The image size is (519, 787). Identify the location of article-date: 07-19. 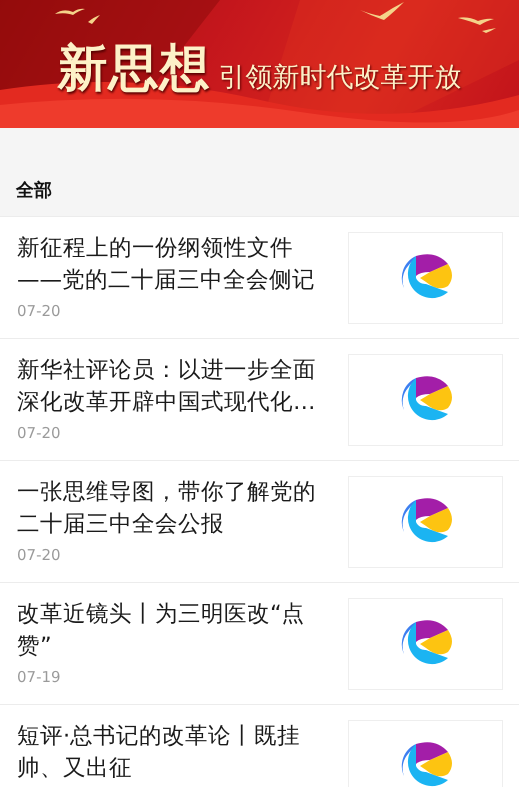
(39, 677).